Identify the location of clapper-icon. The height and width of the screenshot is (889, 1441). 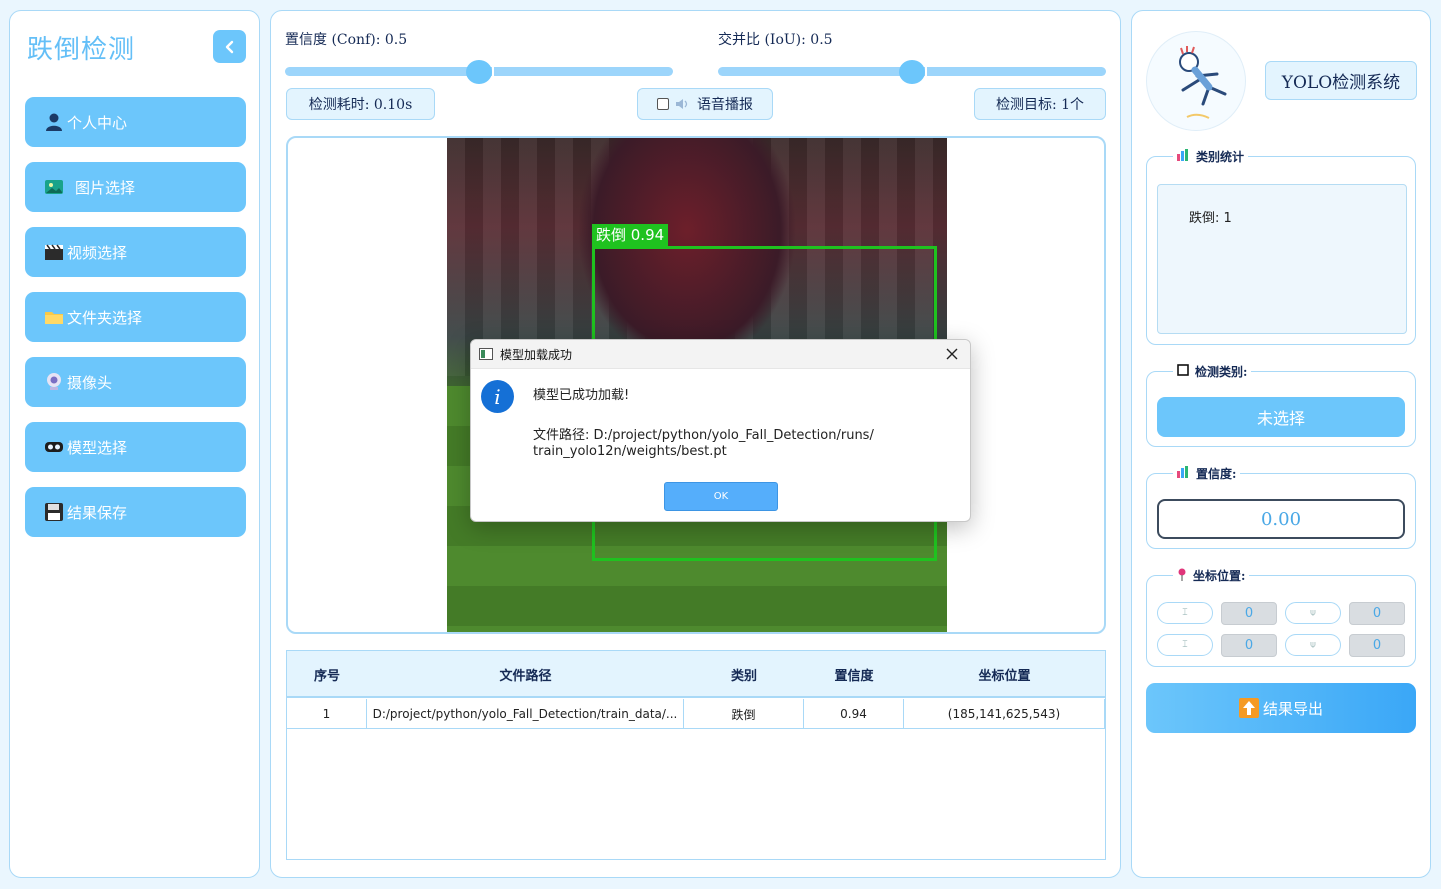
(54, 252).